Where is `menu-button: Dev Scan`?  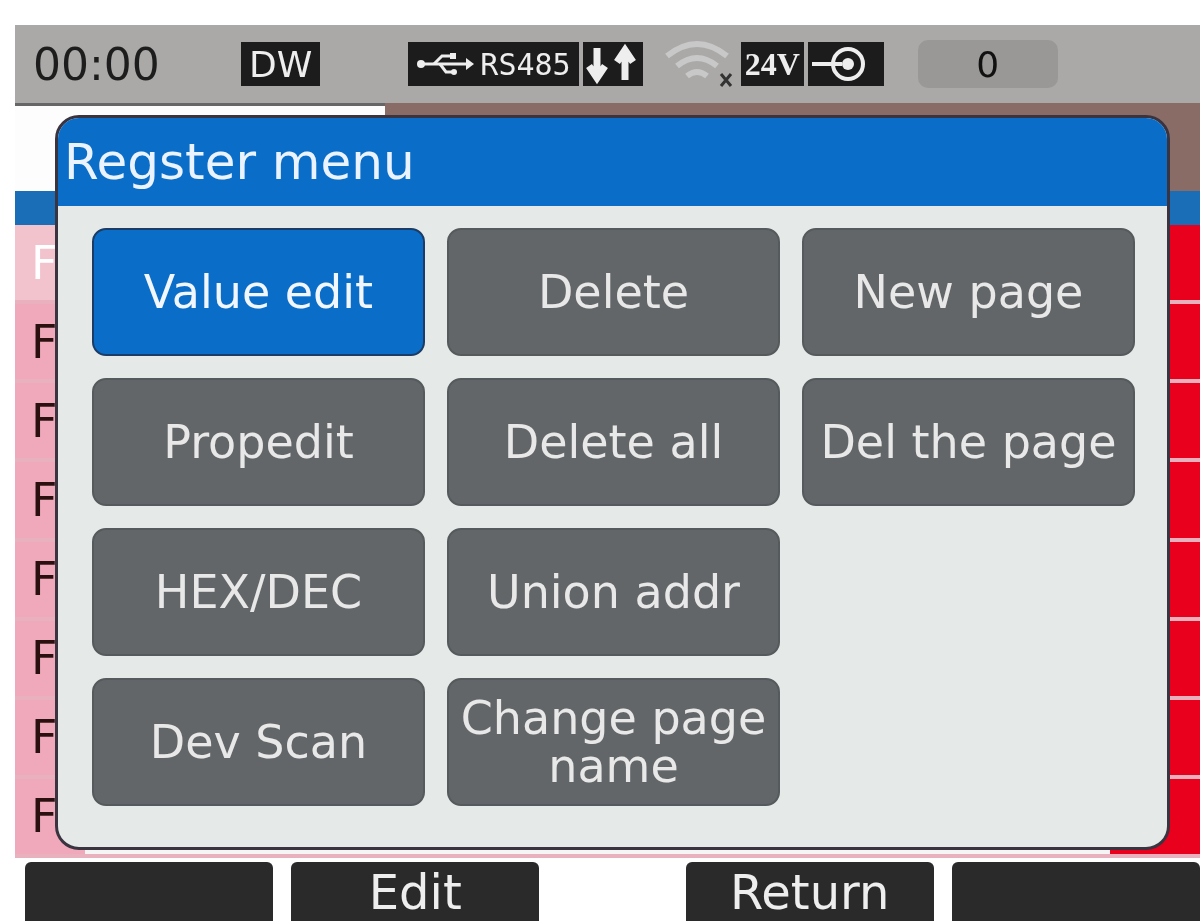
menu-button: Dev Scan is located at coordinates (258, 742).